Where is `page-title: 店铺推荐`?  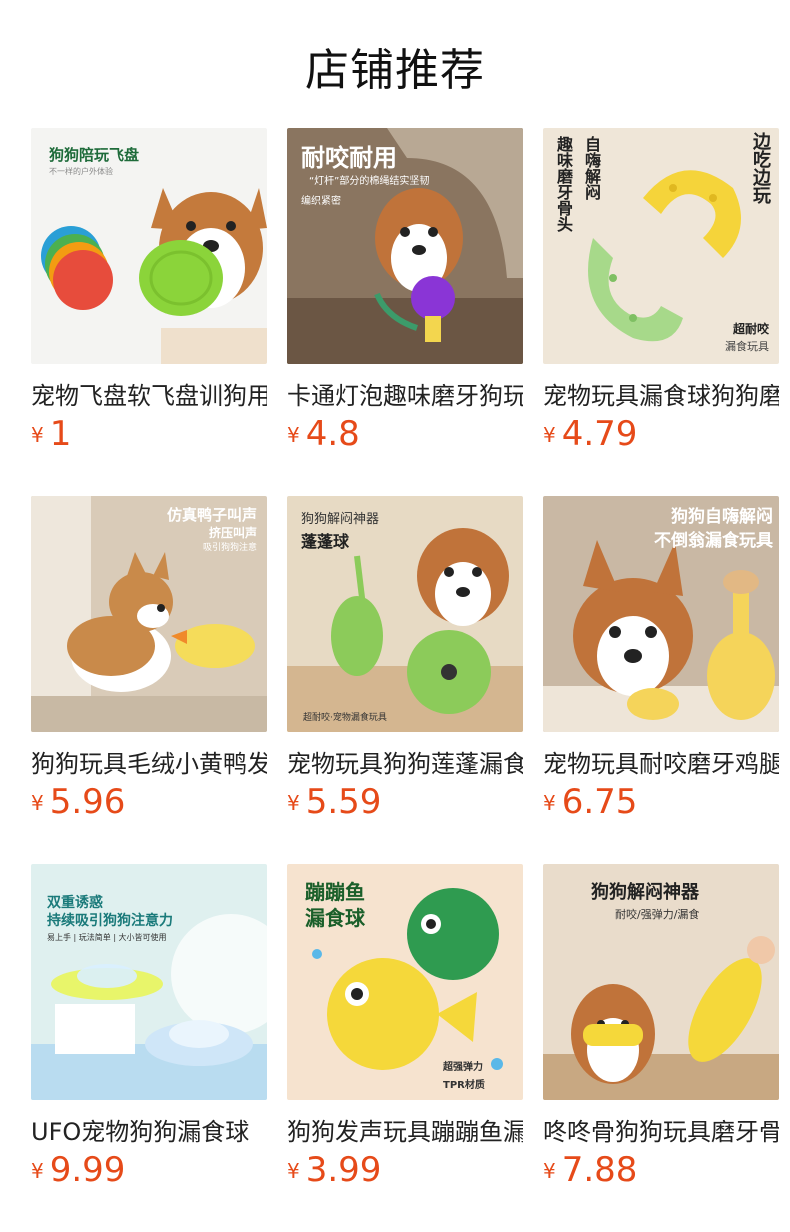
page-title: 店铺推荐 is located at coordinates (395, 70).